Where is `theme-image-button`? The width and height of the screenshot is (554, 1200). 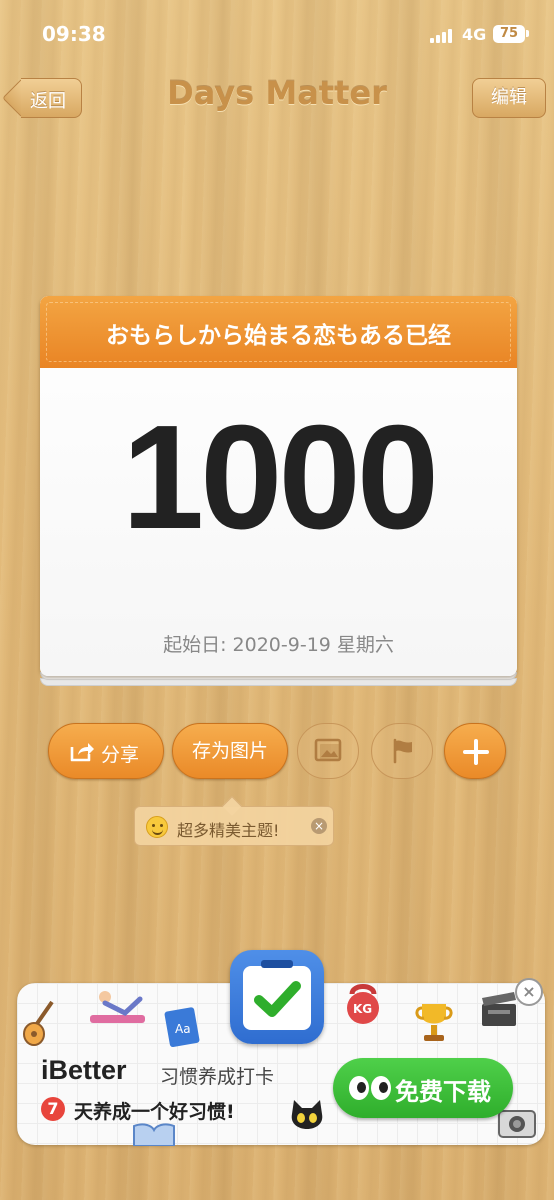
theme-image-button is located at coordinates (328, 751).